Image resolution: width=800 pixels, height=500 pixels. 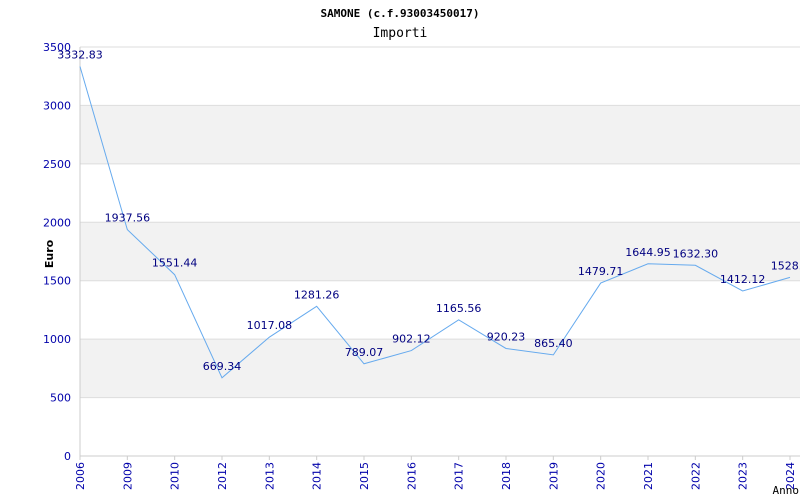 I want to click on y-axis-label: Euro, so click(x=49, y=253).